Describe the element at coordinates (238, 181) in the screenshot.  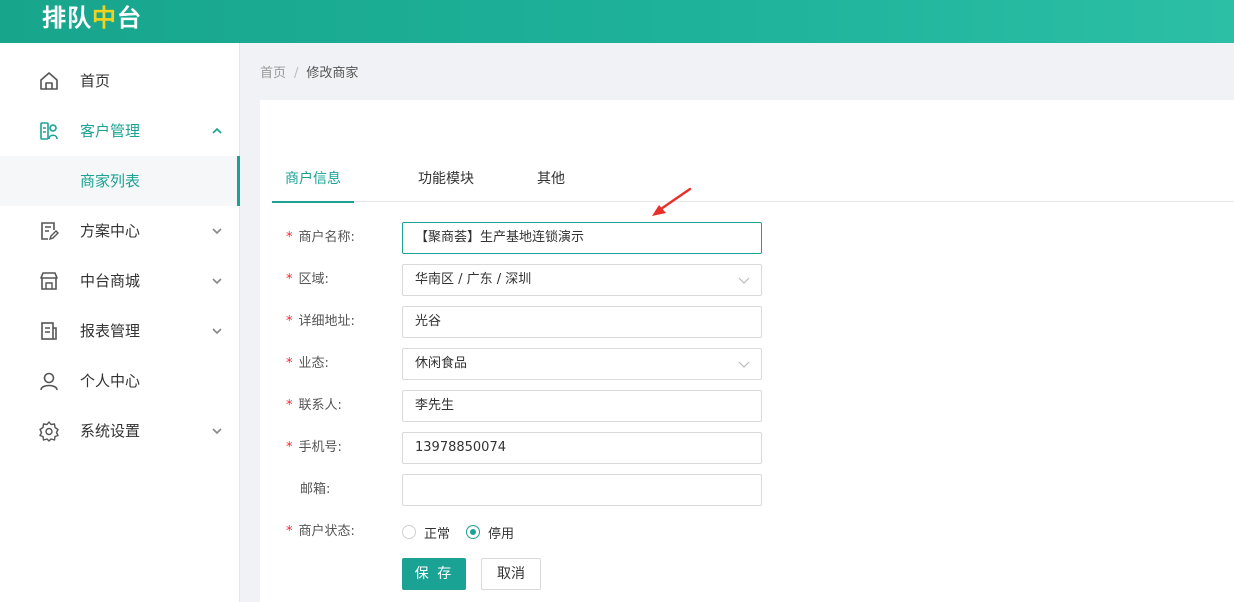
I see `active-indicator` at that location.